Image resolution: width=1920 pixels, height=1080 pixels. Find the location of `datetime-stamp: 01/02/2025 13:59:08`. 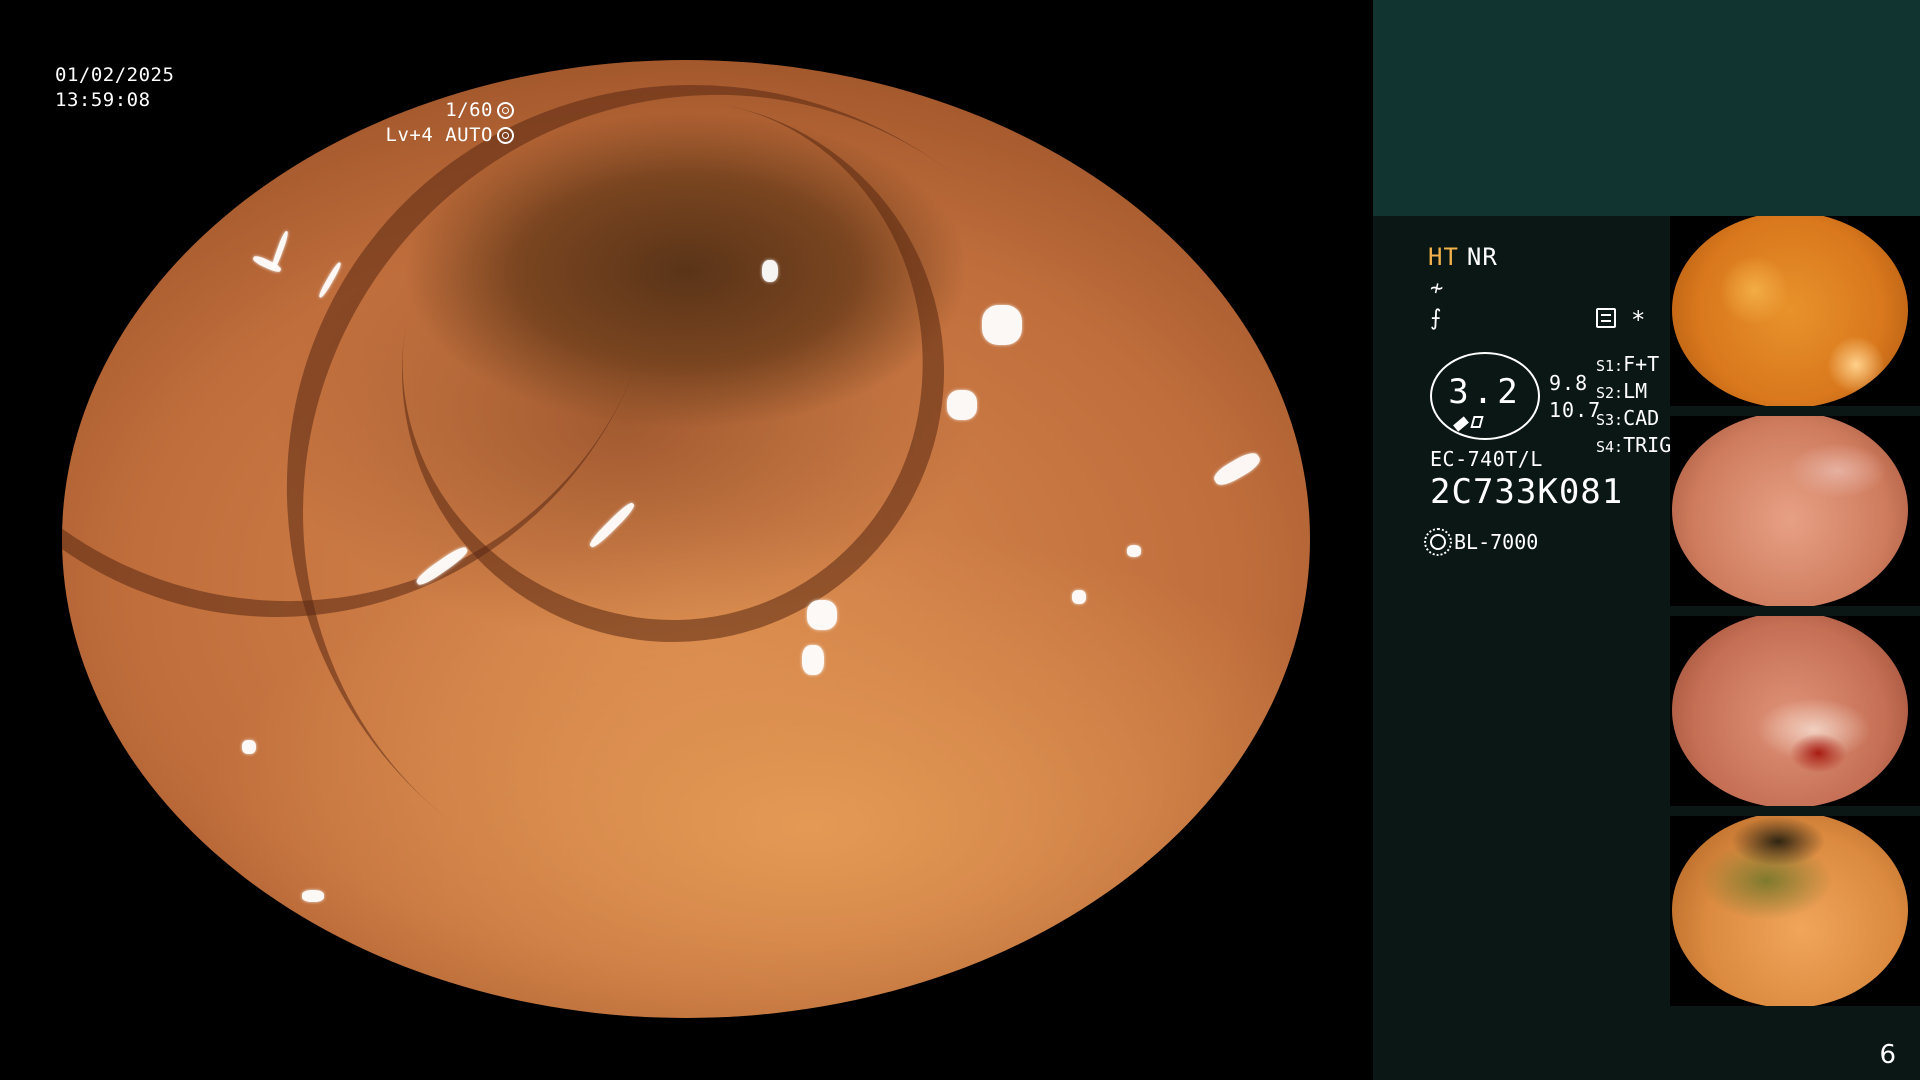

datetime-stamp: 01/02/2025 13:59:08 is located at coordinates (114, 88).